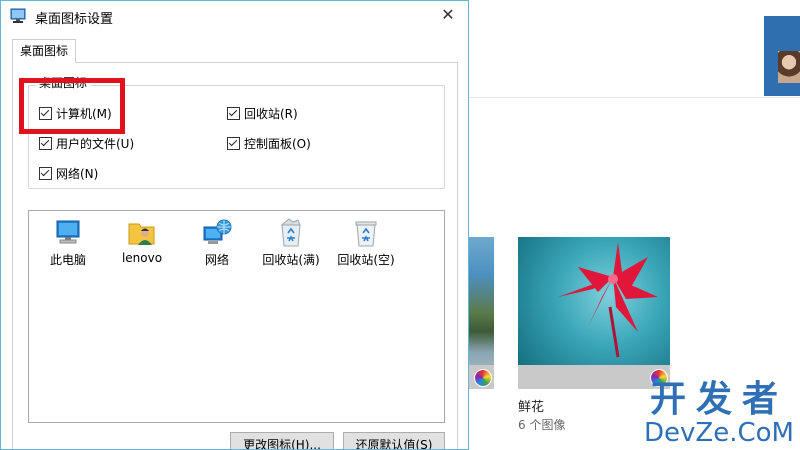 This screenshot has width=800, height=450. I want to click on checkbox-label: 回收站(R), so click(271, 114).